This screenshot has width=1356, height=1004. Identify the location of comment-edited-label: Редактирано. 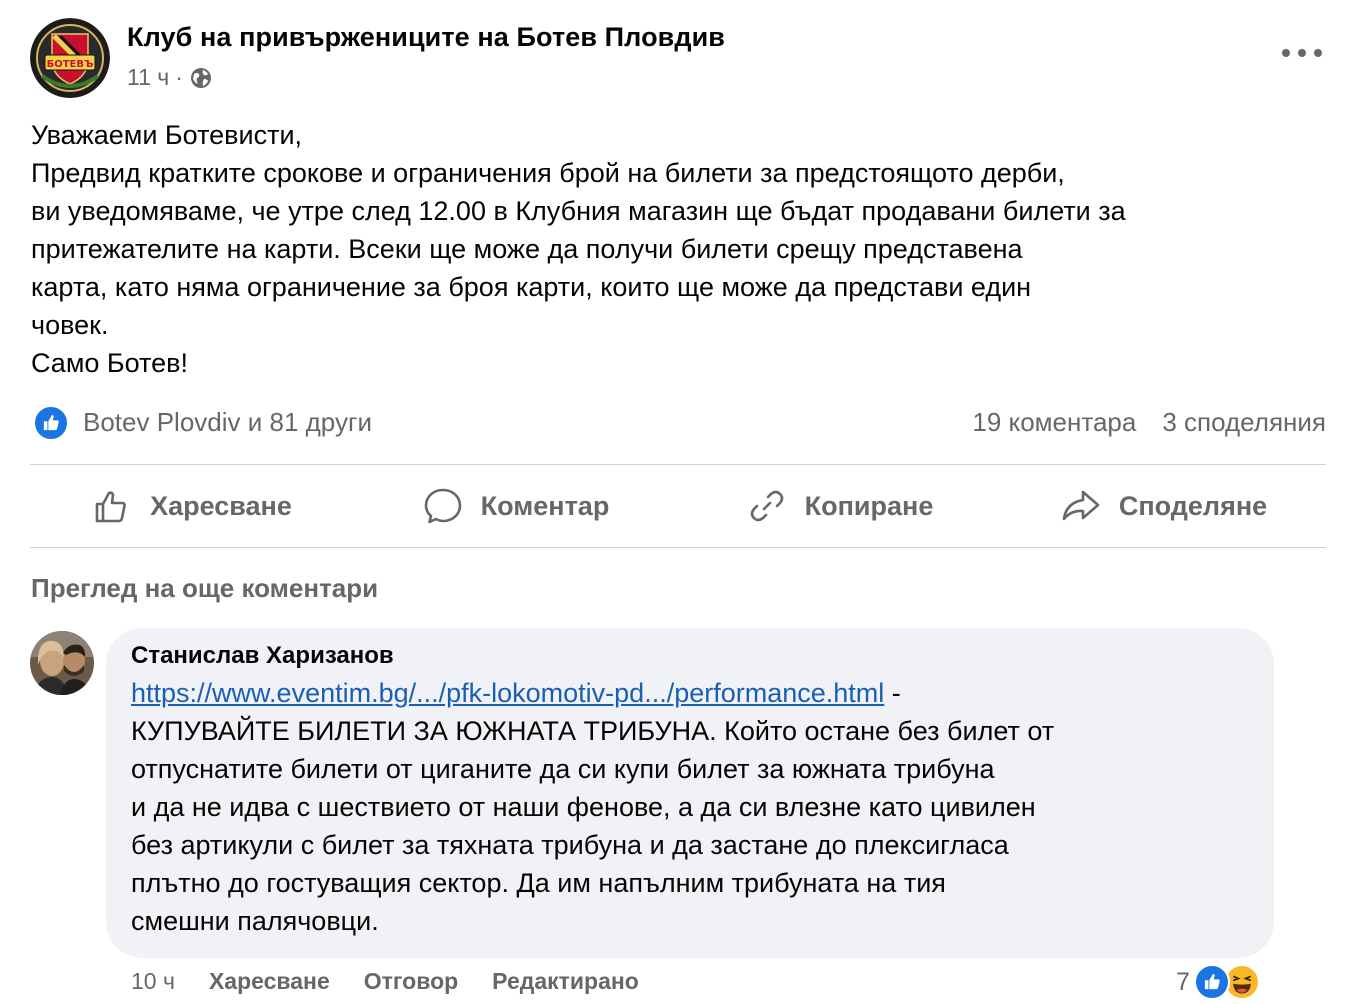
(565, 981).